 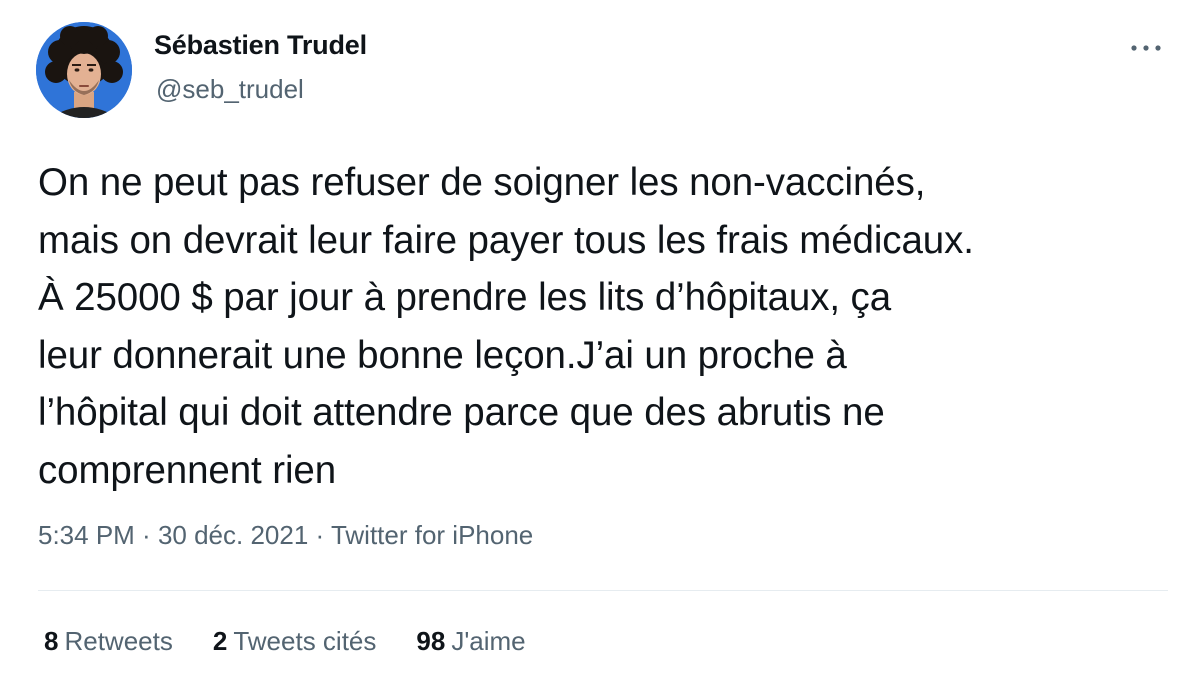 I want to click on retweets-count: 8, so click(x=51, y=641).